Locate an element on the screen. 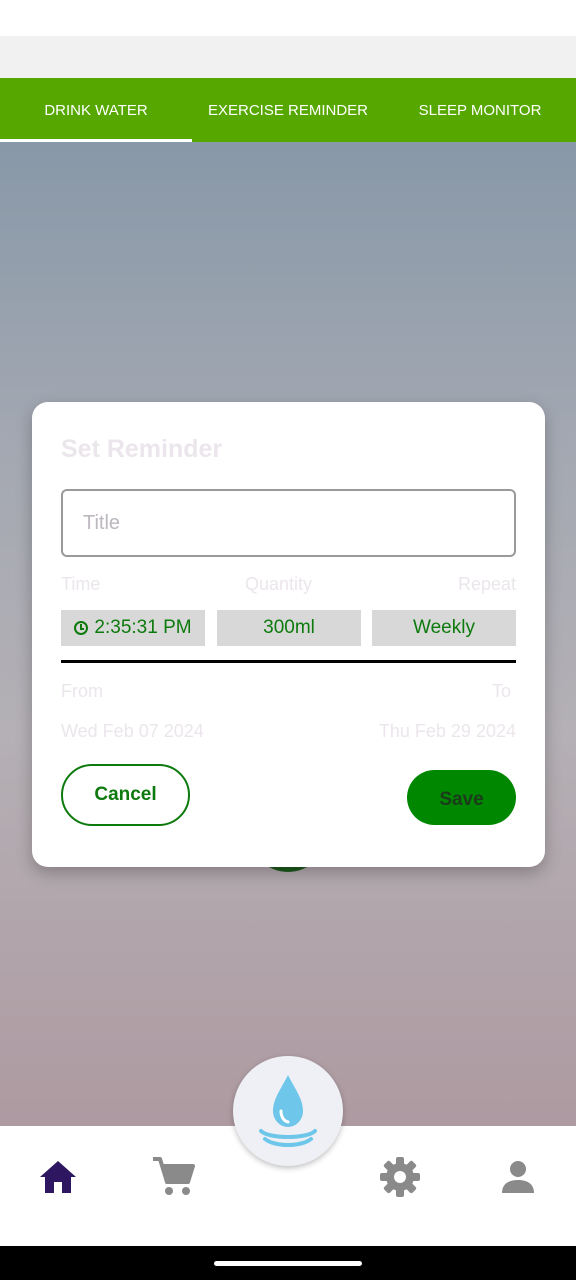  home-icon is located at coordinates (58, 1177).